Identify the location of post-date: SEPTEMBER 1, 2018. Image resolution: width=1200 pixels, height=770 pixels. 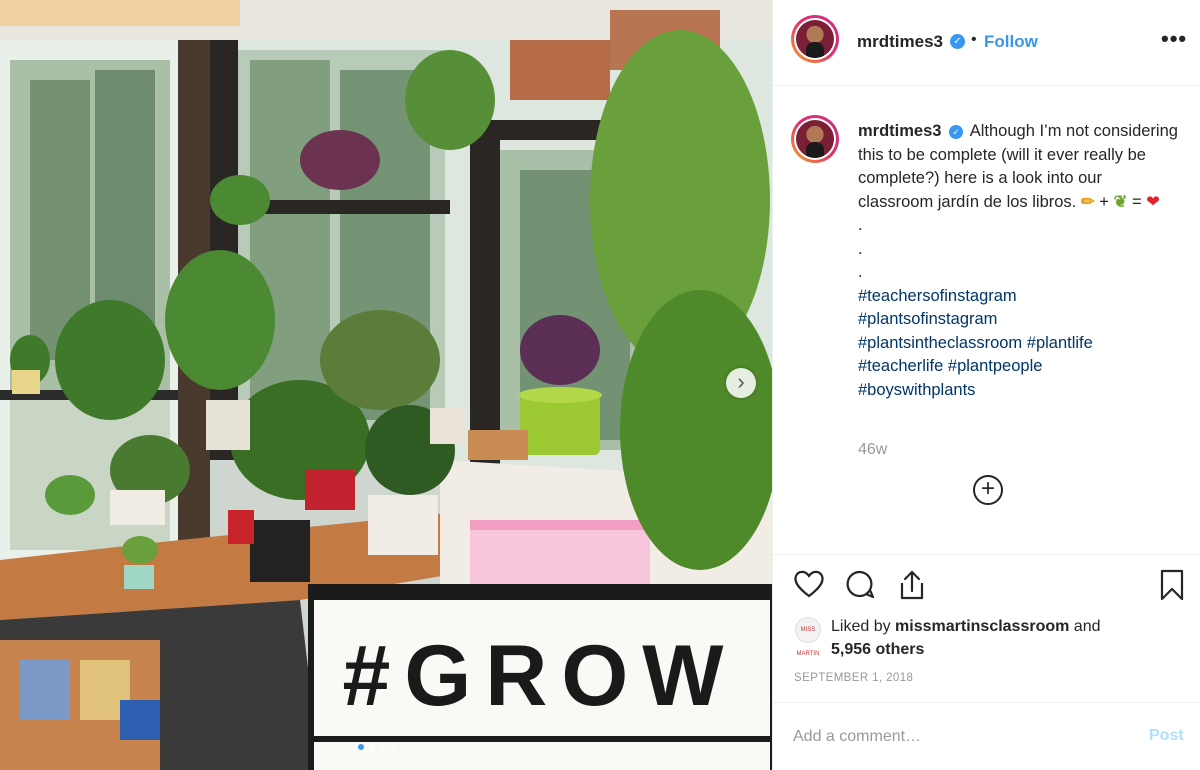
(853, 678).